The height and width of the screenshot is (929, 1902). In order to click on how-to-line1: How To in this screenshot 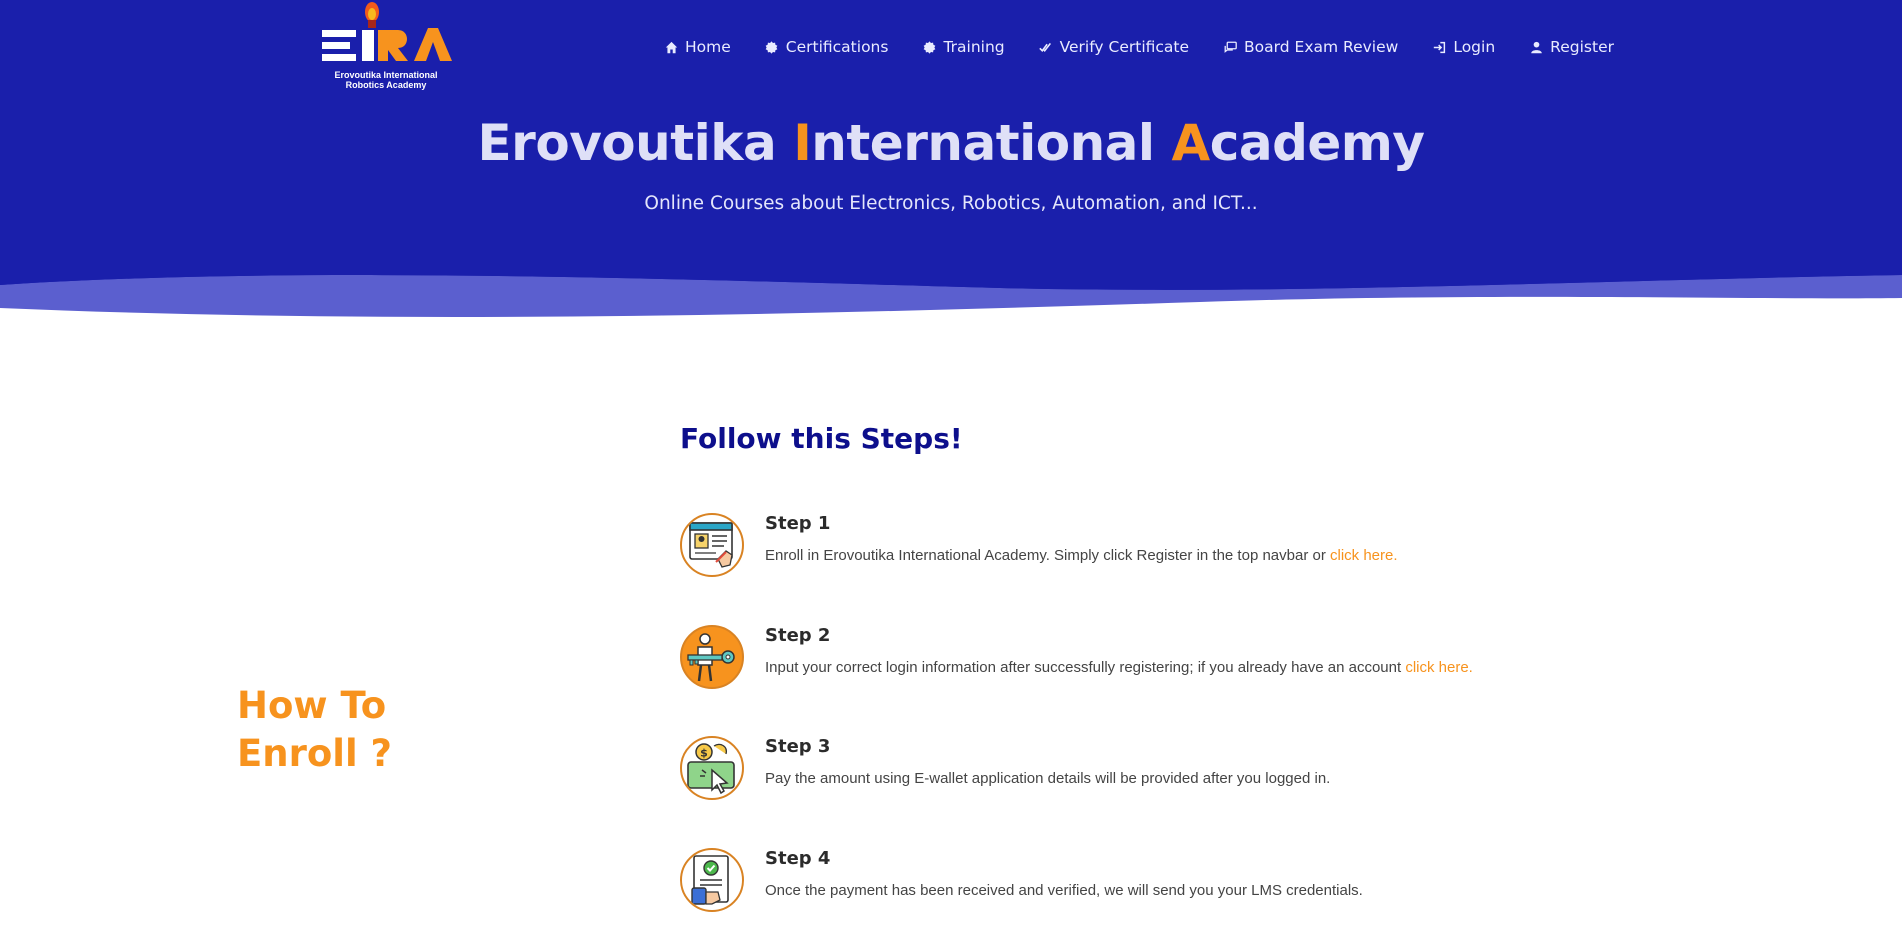, I will do `click(312, 705)`.